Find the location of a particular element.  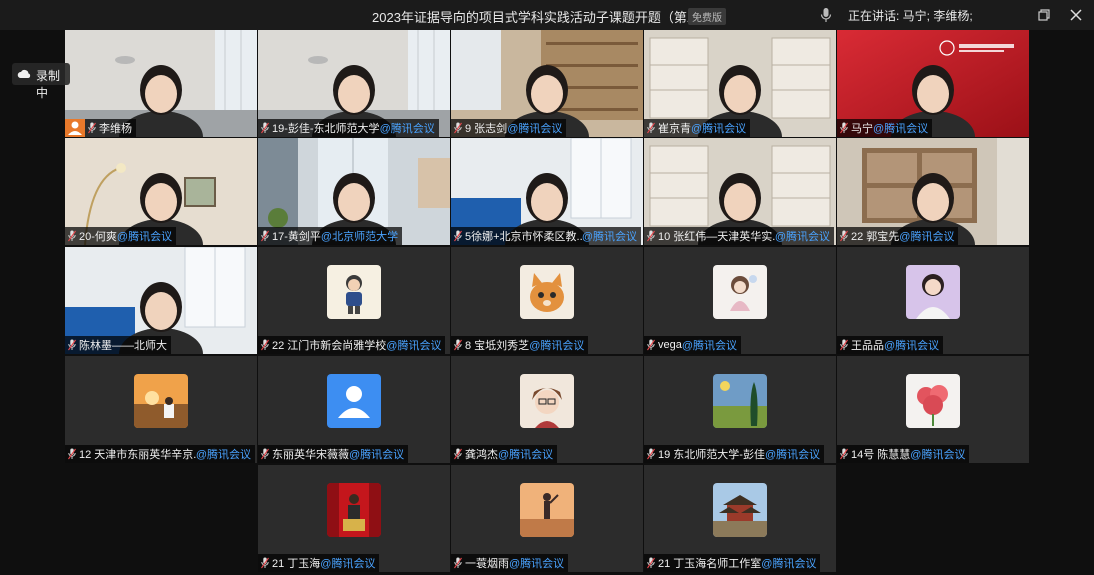

participant-tile: 8 宝坻刘秀芝 @腾讯会议 is located at coordinates (547, 300).